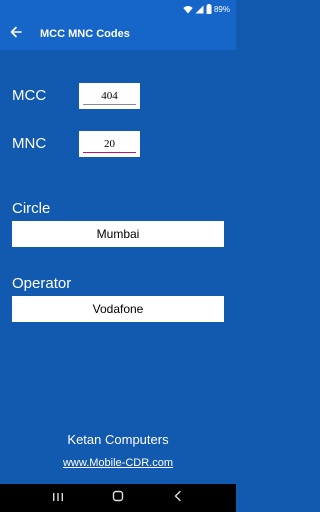 This screenshot has width=320, height=512. I want to click on battery-percent: 89%, so click(221, 9).